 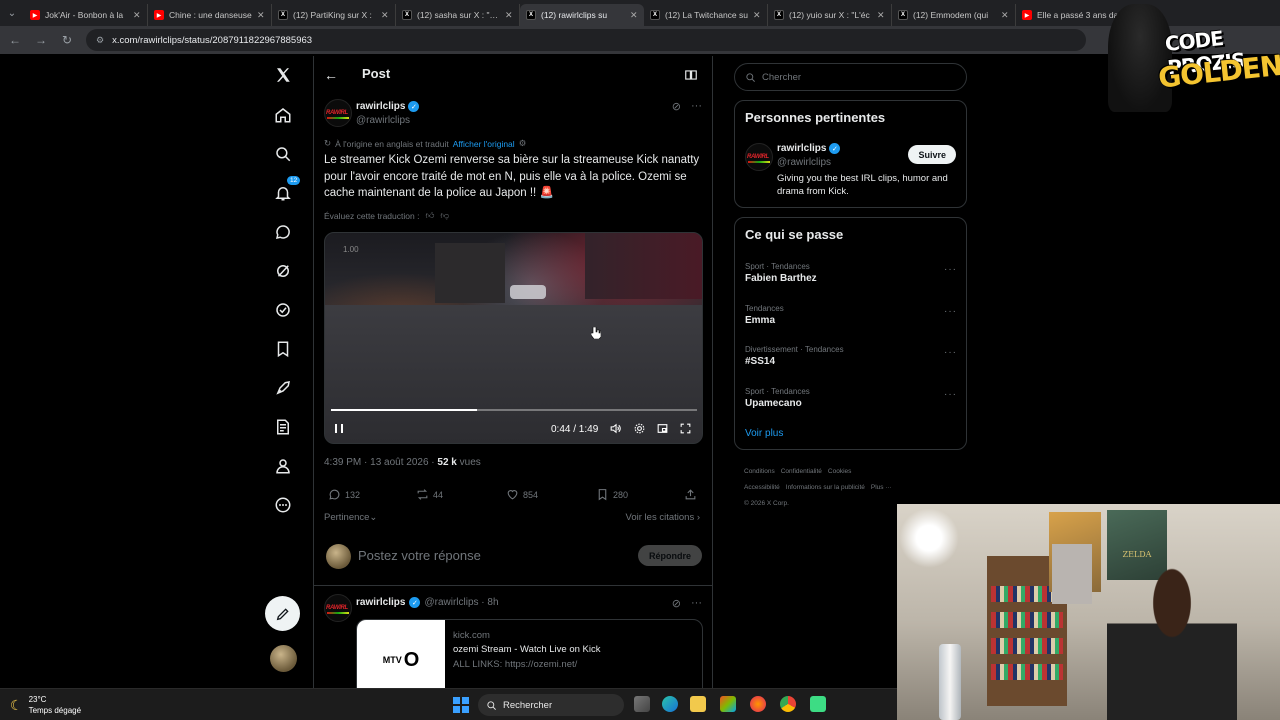 What do you see at coordinates (283, 232) in the screenshot?
I see `messages-icon` at bounding box center [283, 232].